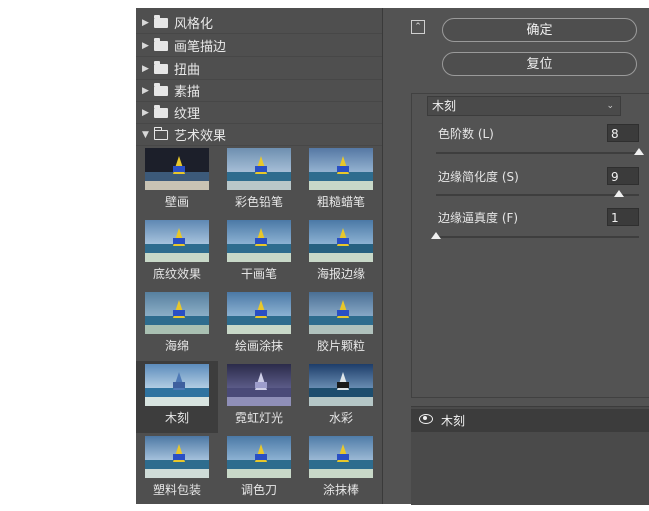 The height and width of the screenshot is (511, 649). What do you see at coordinates (478, 218) in the screenshot?
I see `param-label-fidelity: 边缘逼真度 (F)` at bounding box center [478, 218].